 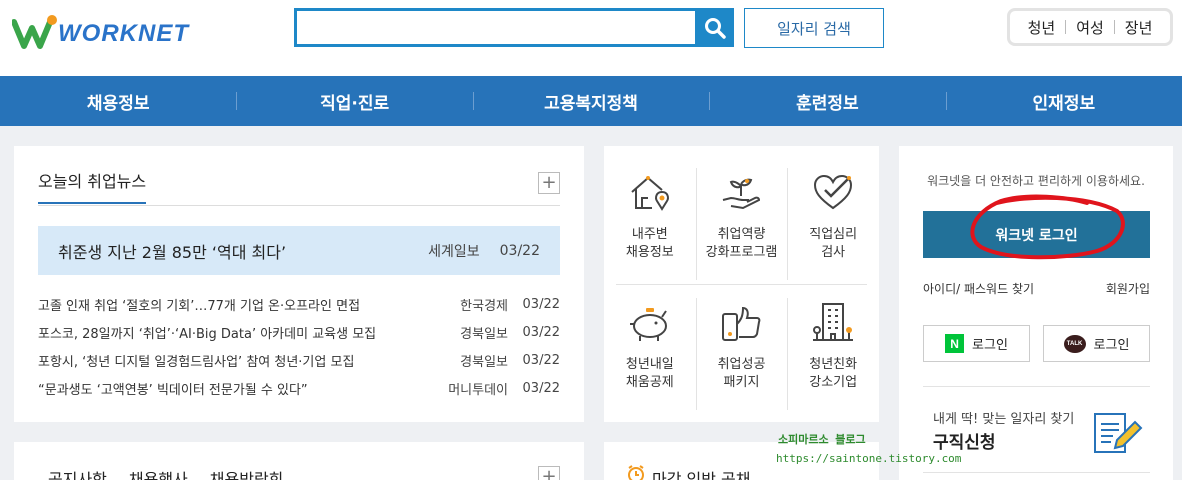 I want to click on notice-tabs: 공지사항 채용행사 채용박람회, so click(x=165, y=473).